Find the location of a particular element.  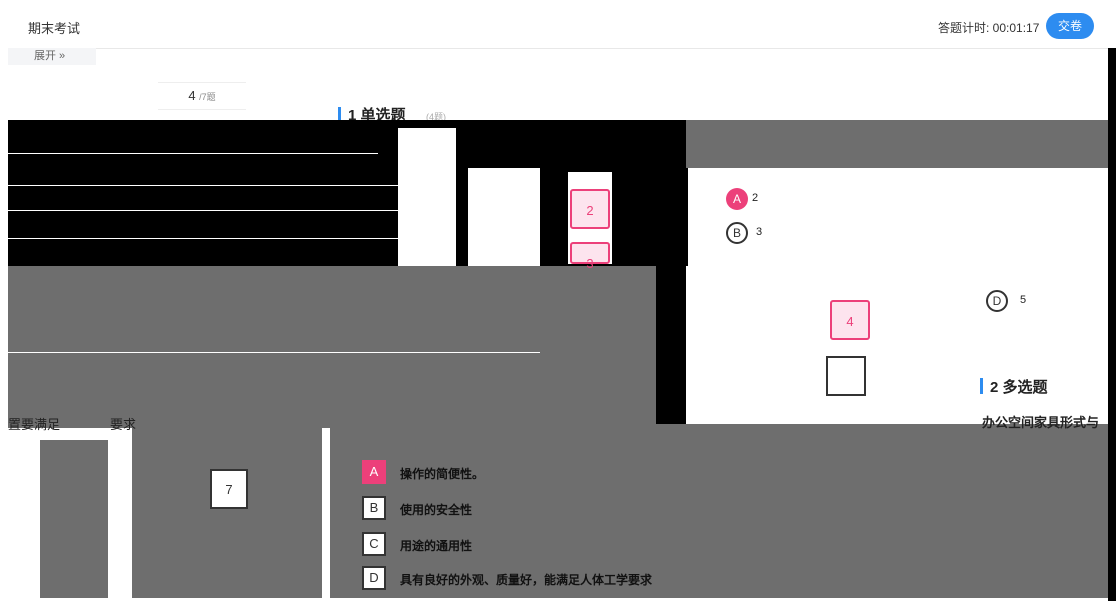

progress-current: 4 is located at coordinates (192, 95).